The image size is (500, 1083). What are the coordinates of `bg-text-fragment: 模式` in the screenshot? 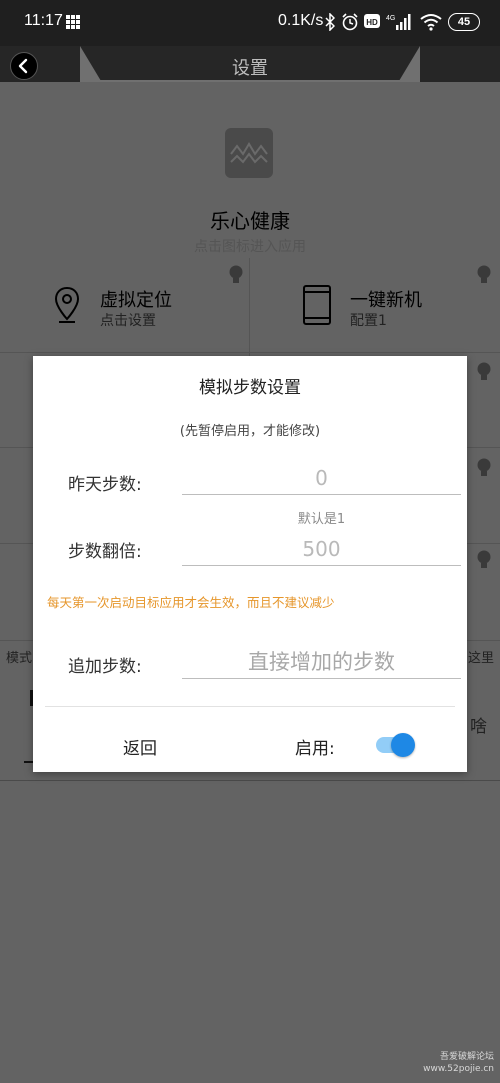 It's located at (19, 658).